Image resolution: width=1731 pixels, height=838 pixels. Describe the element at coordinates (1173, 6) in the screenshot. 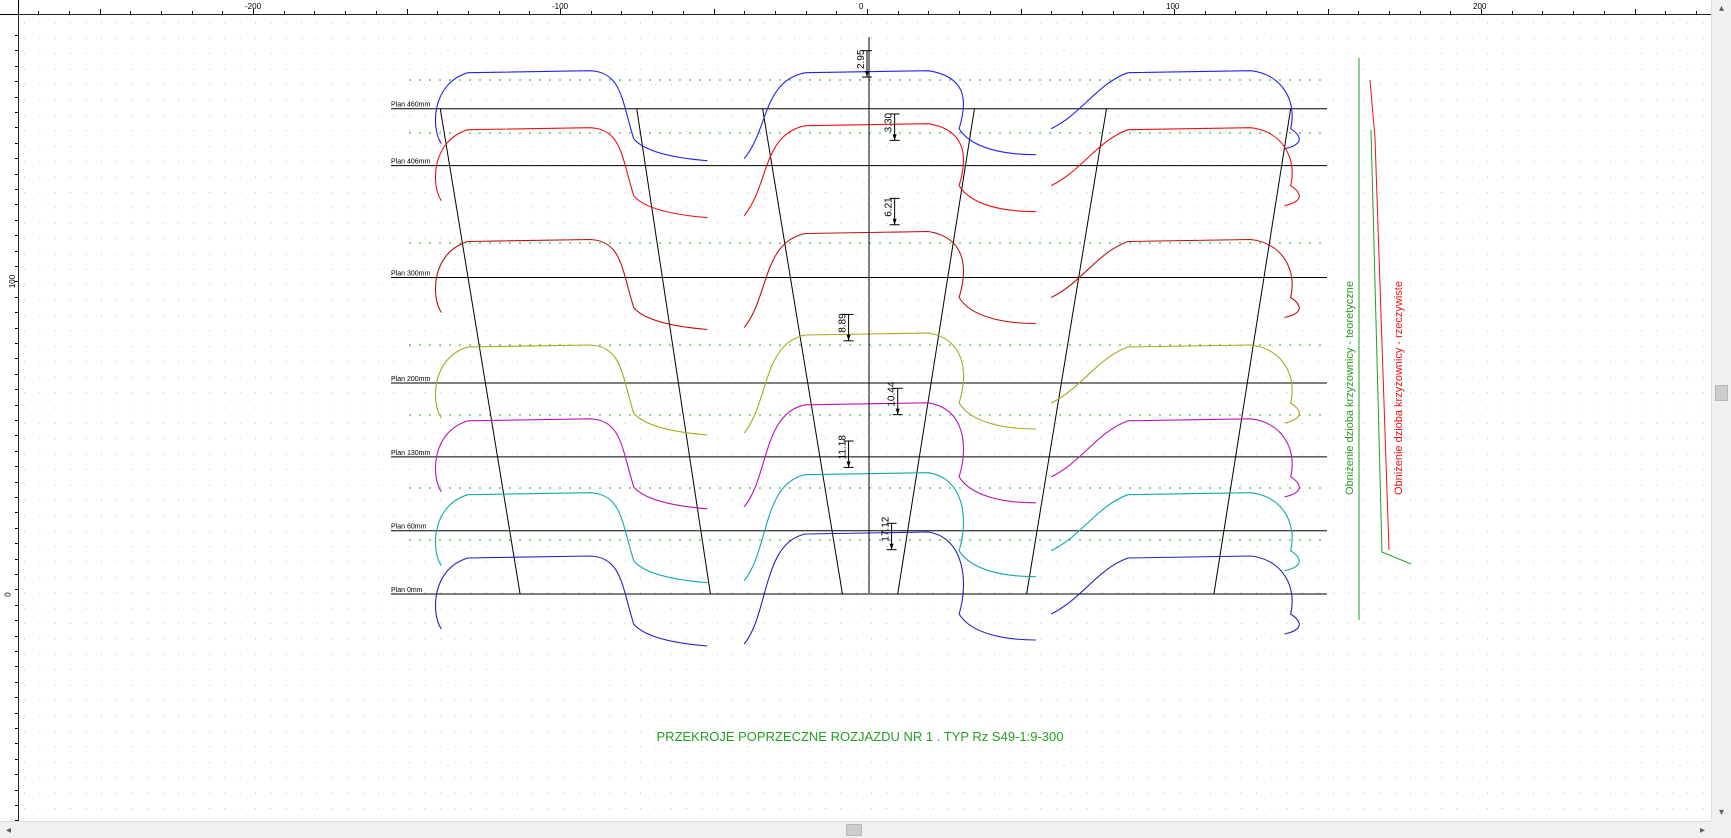

I see `top-ruler-label-3: 100` at that location.